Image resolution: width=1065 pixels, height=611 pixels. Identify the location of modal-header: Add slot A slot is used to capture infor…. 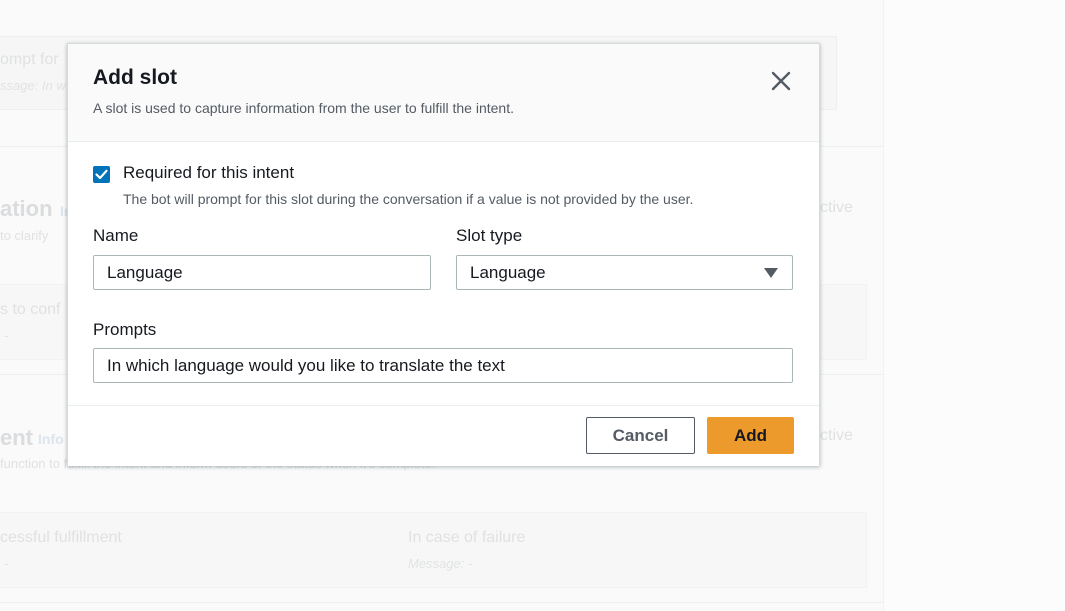
(443, 93).